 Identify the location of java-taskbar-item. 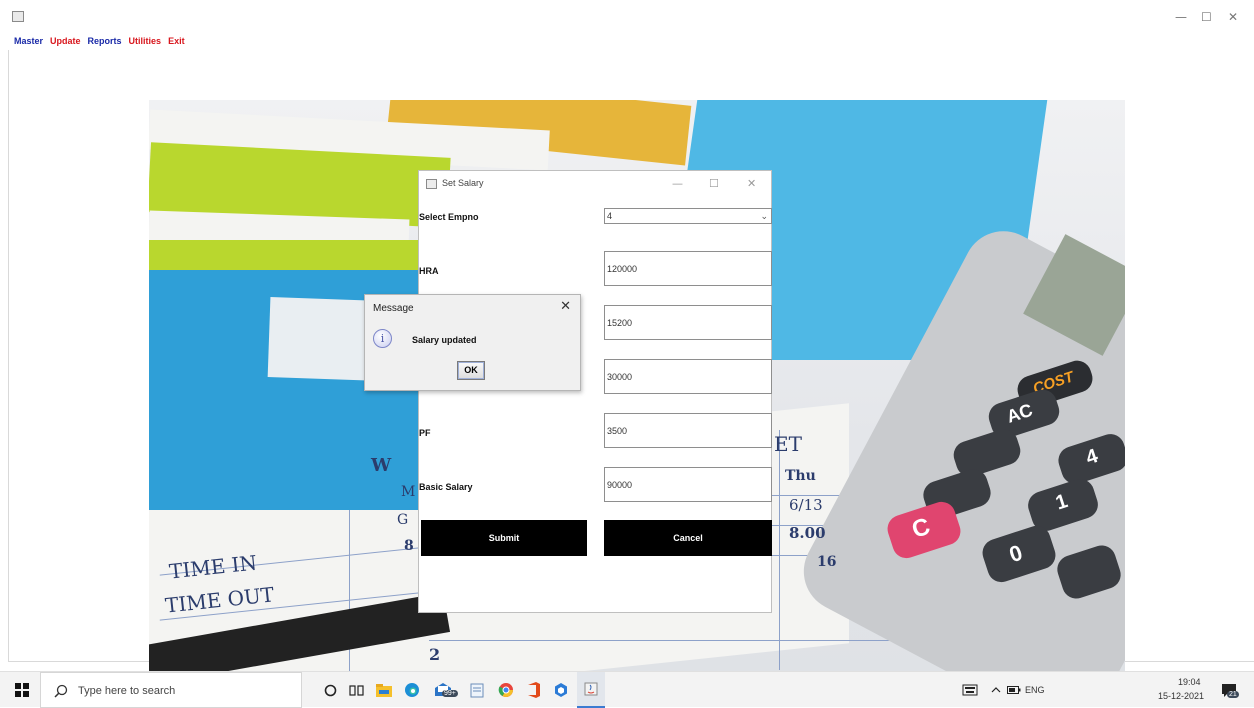
(591, 690).